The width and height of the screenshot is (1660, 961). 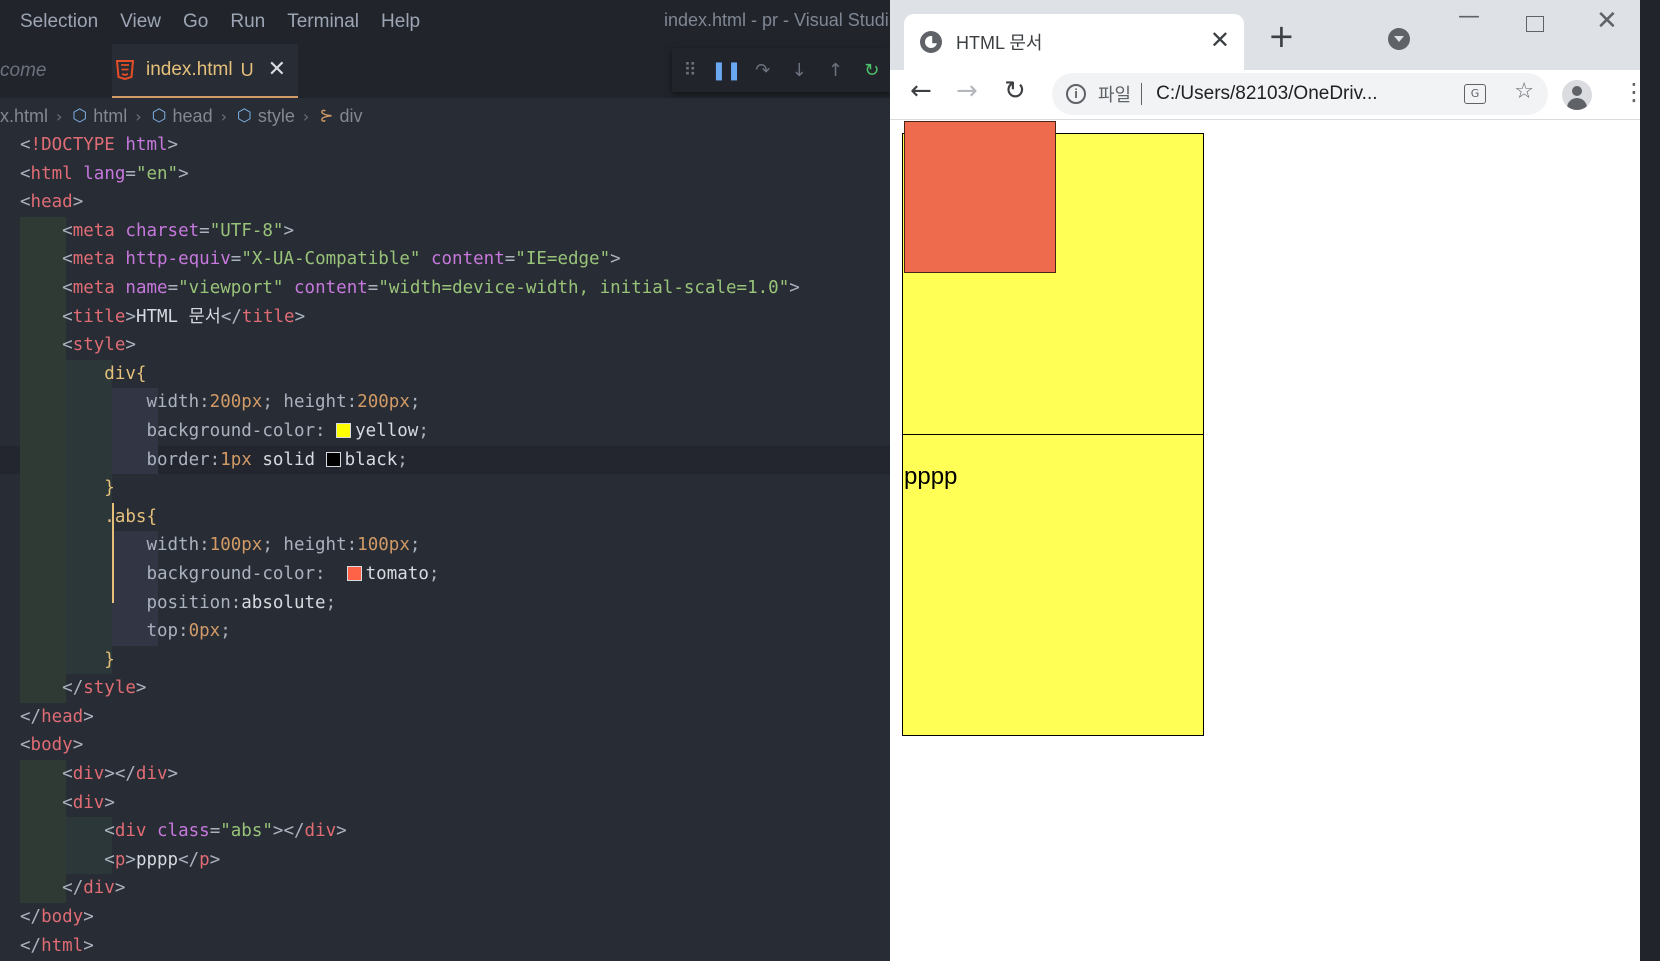 What do you see at coordinates (445, 803) in the screenshot?
I see `code-line: <div>` at bounding box center [445, 803].